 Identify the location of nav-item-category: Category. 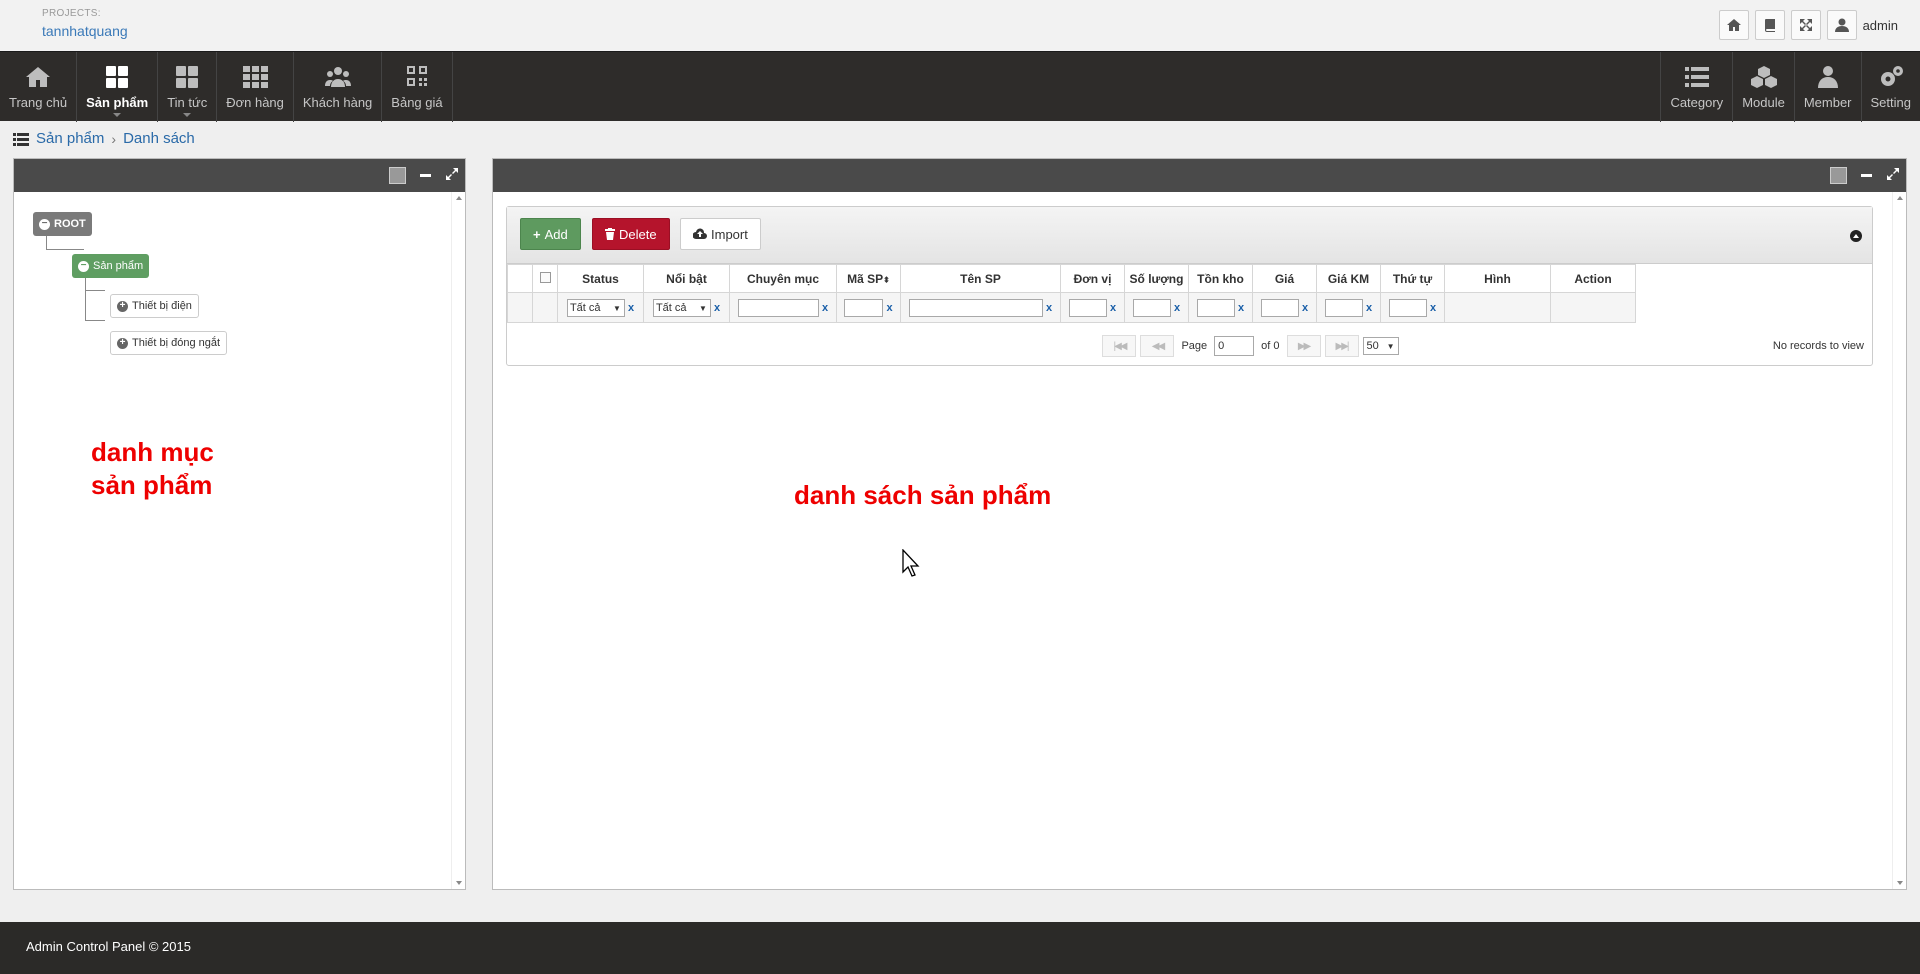
(1696, 87).